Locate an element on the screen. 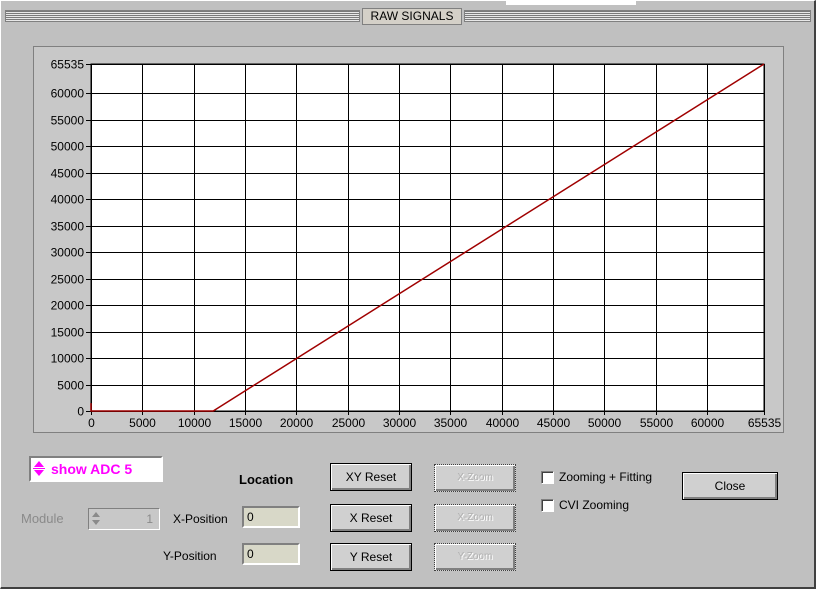 This screenshot has width=816, height=589. x-tick-label: 45000 is located at coordinates (554, 423).